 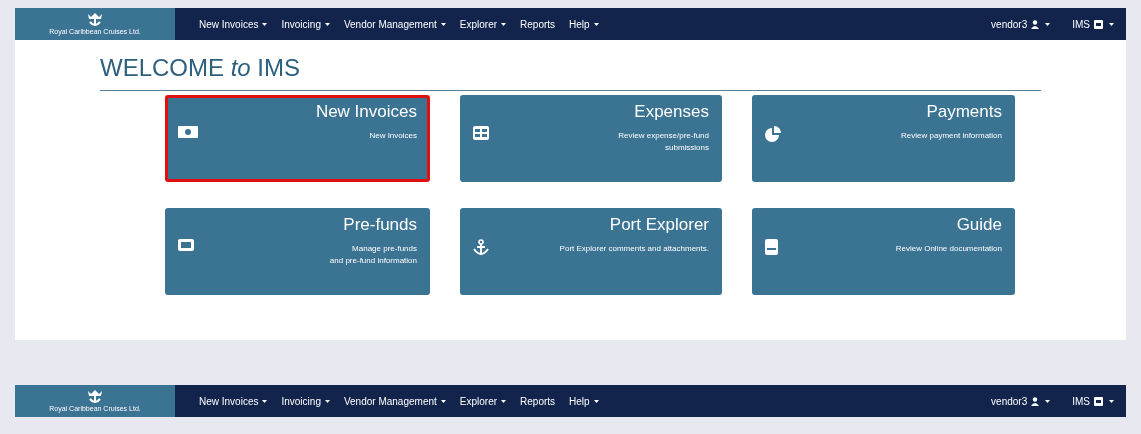 I want to click on book-icon, so click(x=771, y=247).